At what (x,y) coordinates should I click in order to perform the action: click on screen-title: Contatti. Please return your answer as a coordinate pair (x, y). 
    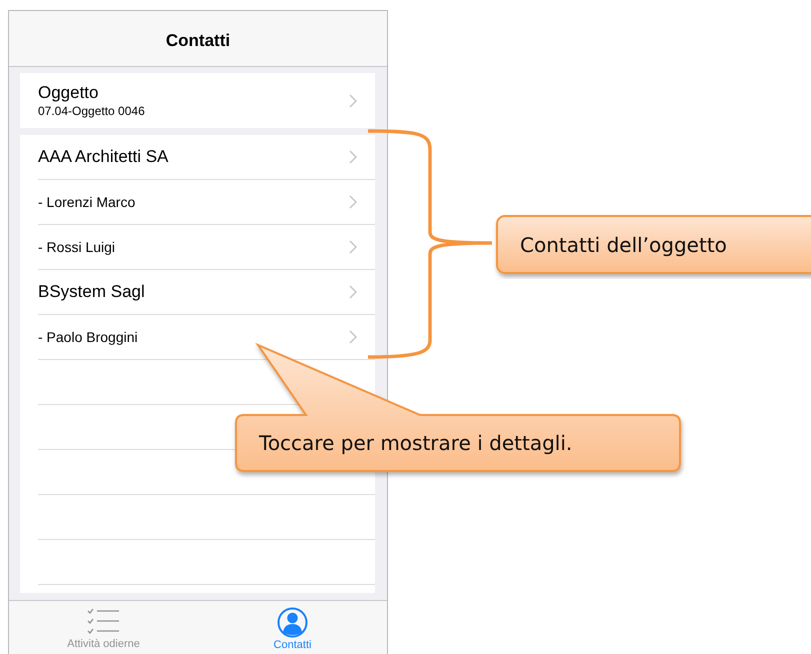
    Looking at the image, I should click on (198, 40).